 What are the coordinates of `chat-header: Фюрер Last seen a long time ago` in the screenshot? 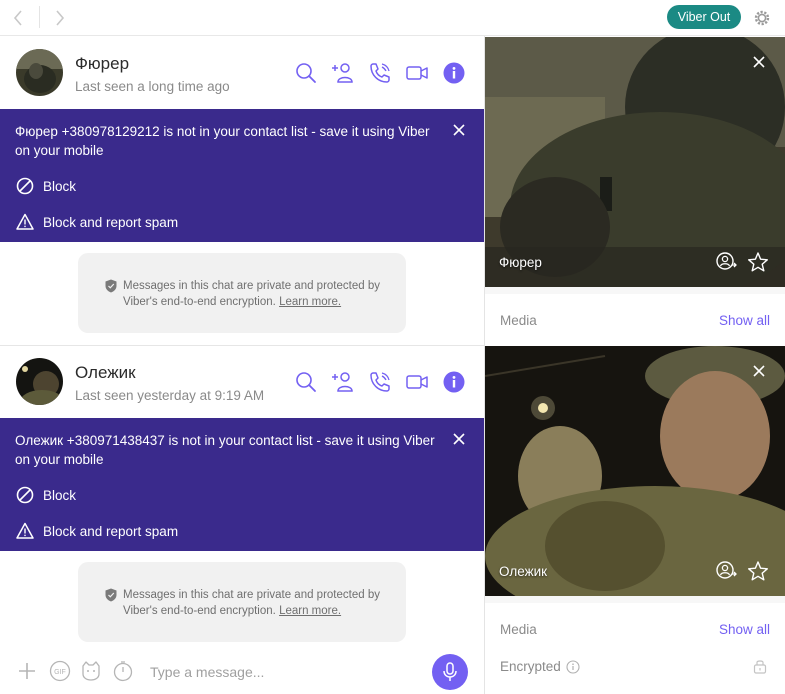 It's located at (242, 73).